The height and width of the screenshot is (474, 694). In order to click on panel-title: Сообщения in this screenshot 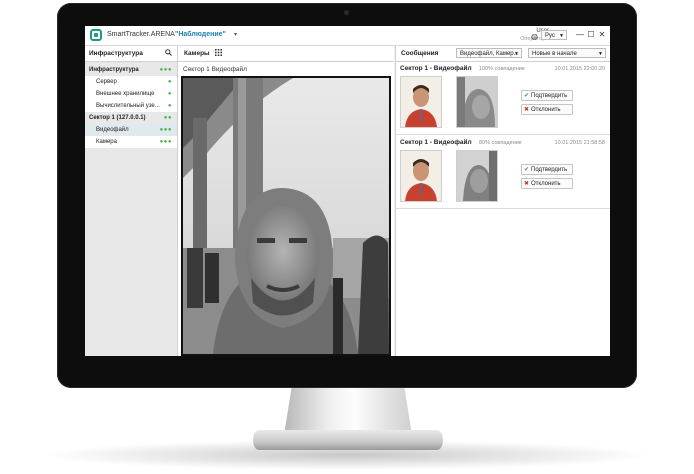, I will do `click(420, 53)`.